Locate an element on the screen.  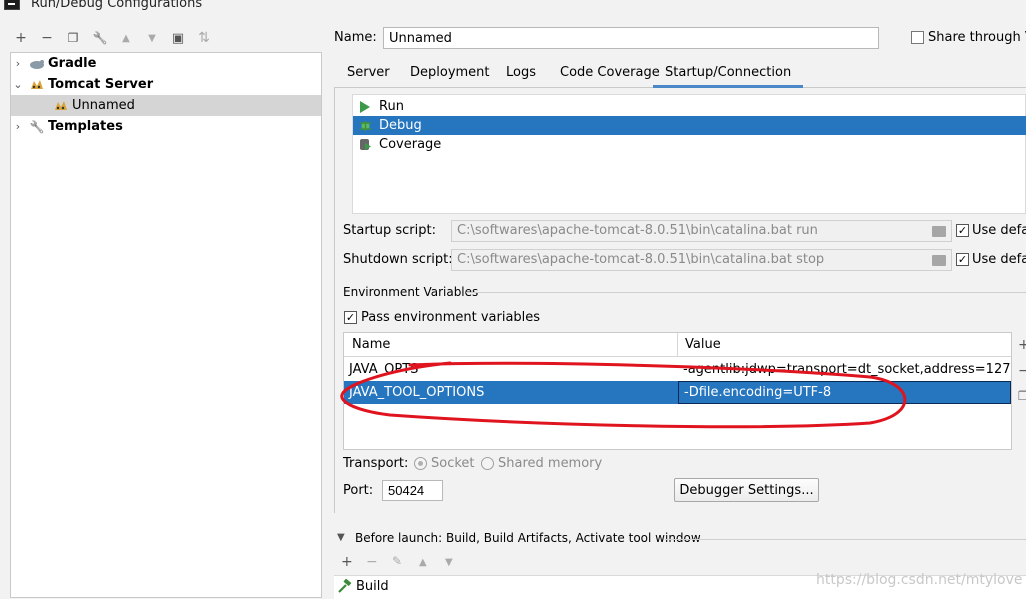
tree-item-label: Gradle is located at coordinates (72, 63).